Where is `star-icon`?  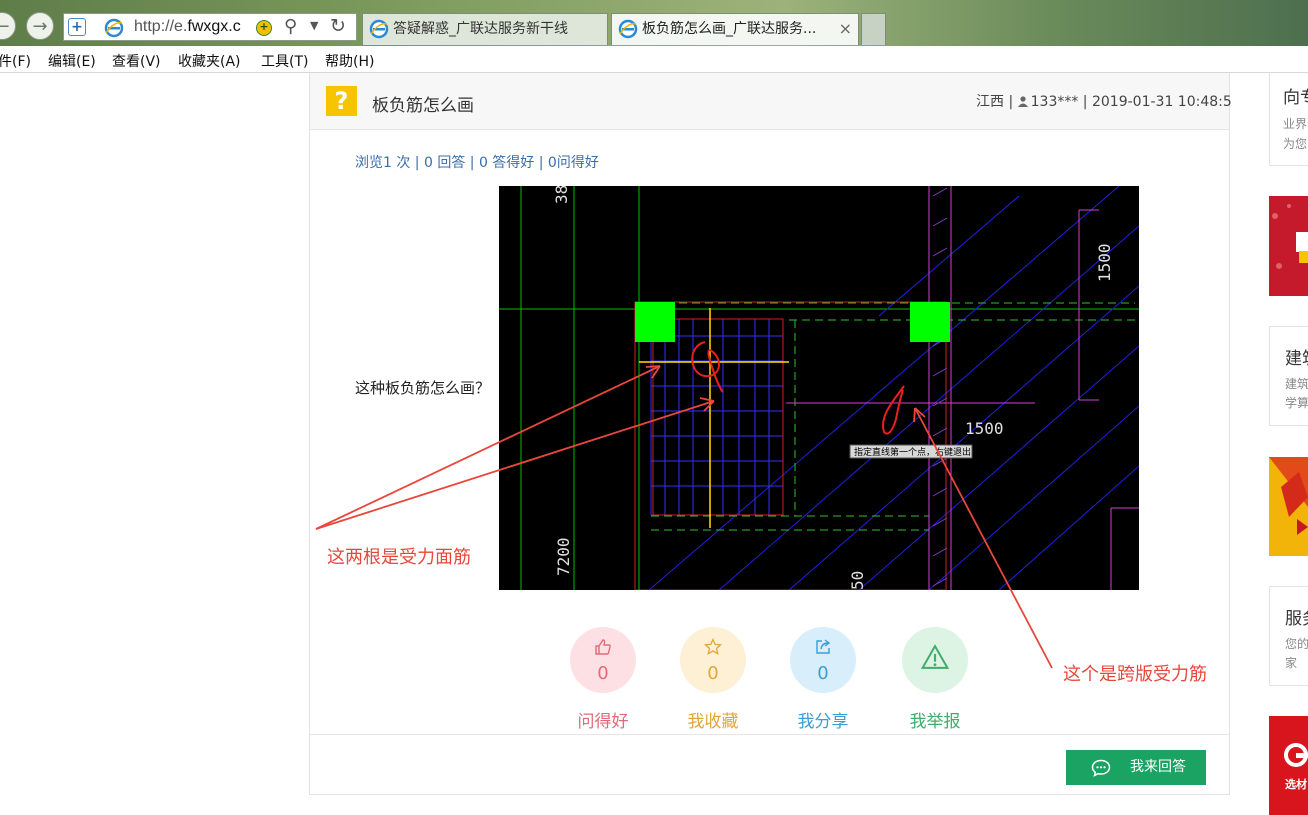 star-icon is located at coordinates (713, 647).